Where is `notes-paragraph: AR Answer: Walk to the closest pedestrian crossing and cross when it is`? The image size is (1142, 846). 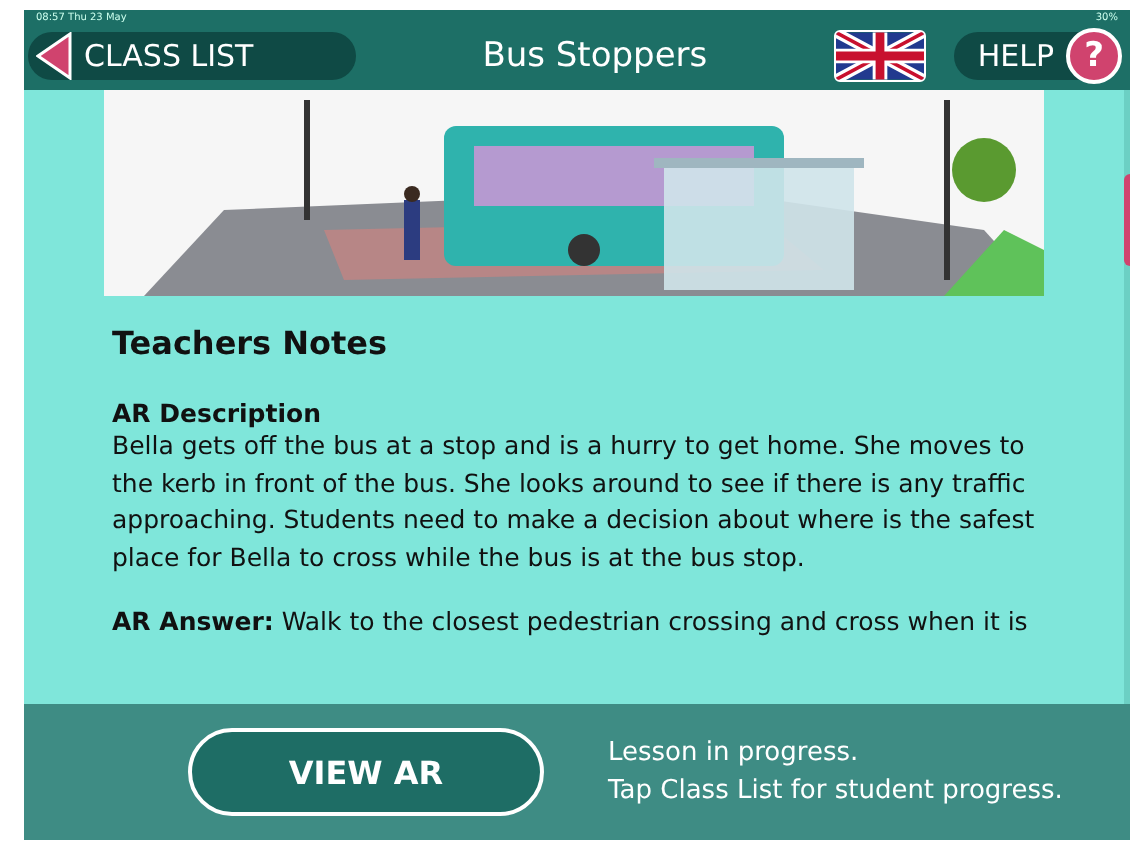 notes-paragraph: AR Answer: Walk to the closest pedestrian crossing and cross when it is is located at coordinates (571, 622).